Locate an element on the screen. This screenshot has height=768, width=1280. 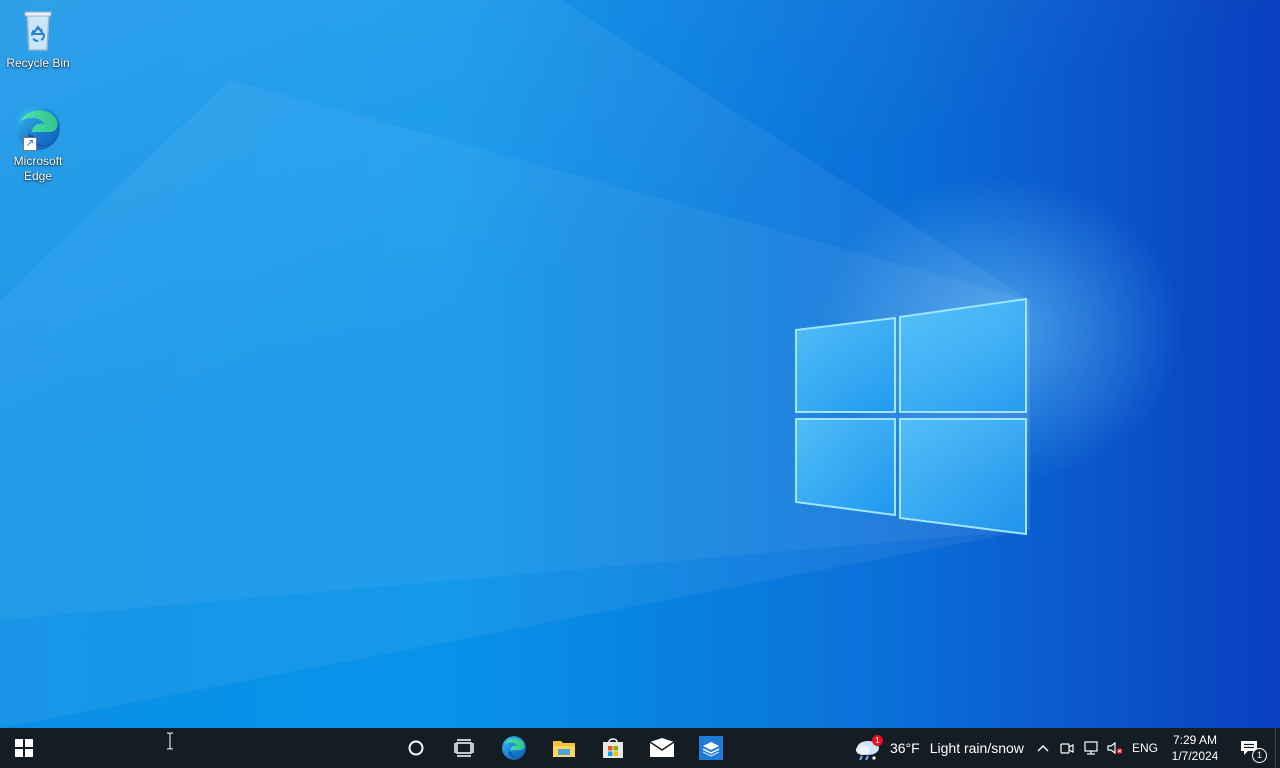
cortana-circle-icon is located at coordinates (416, 748).